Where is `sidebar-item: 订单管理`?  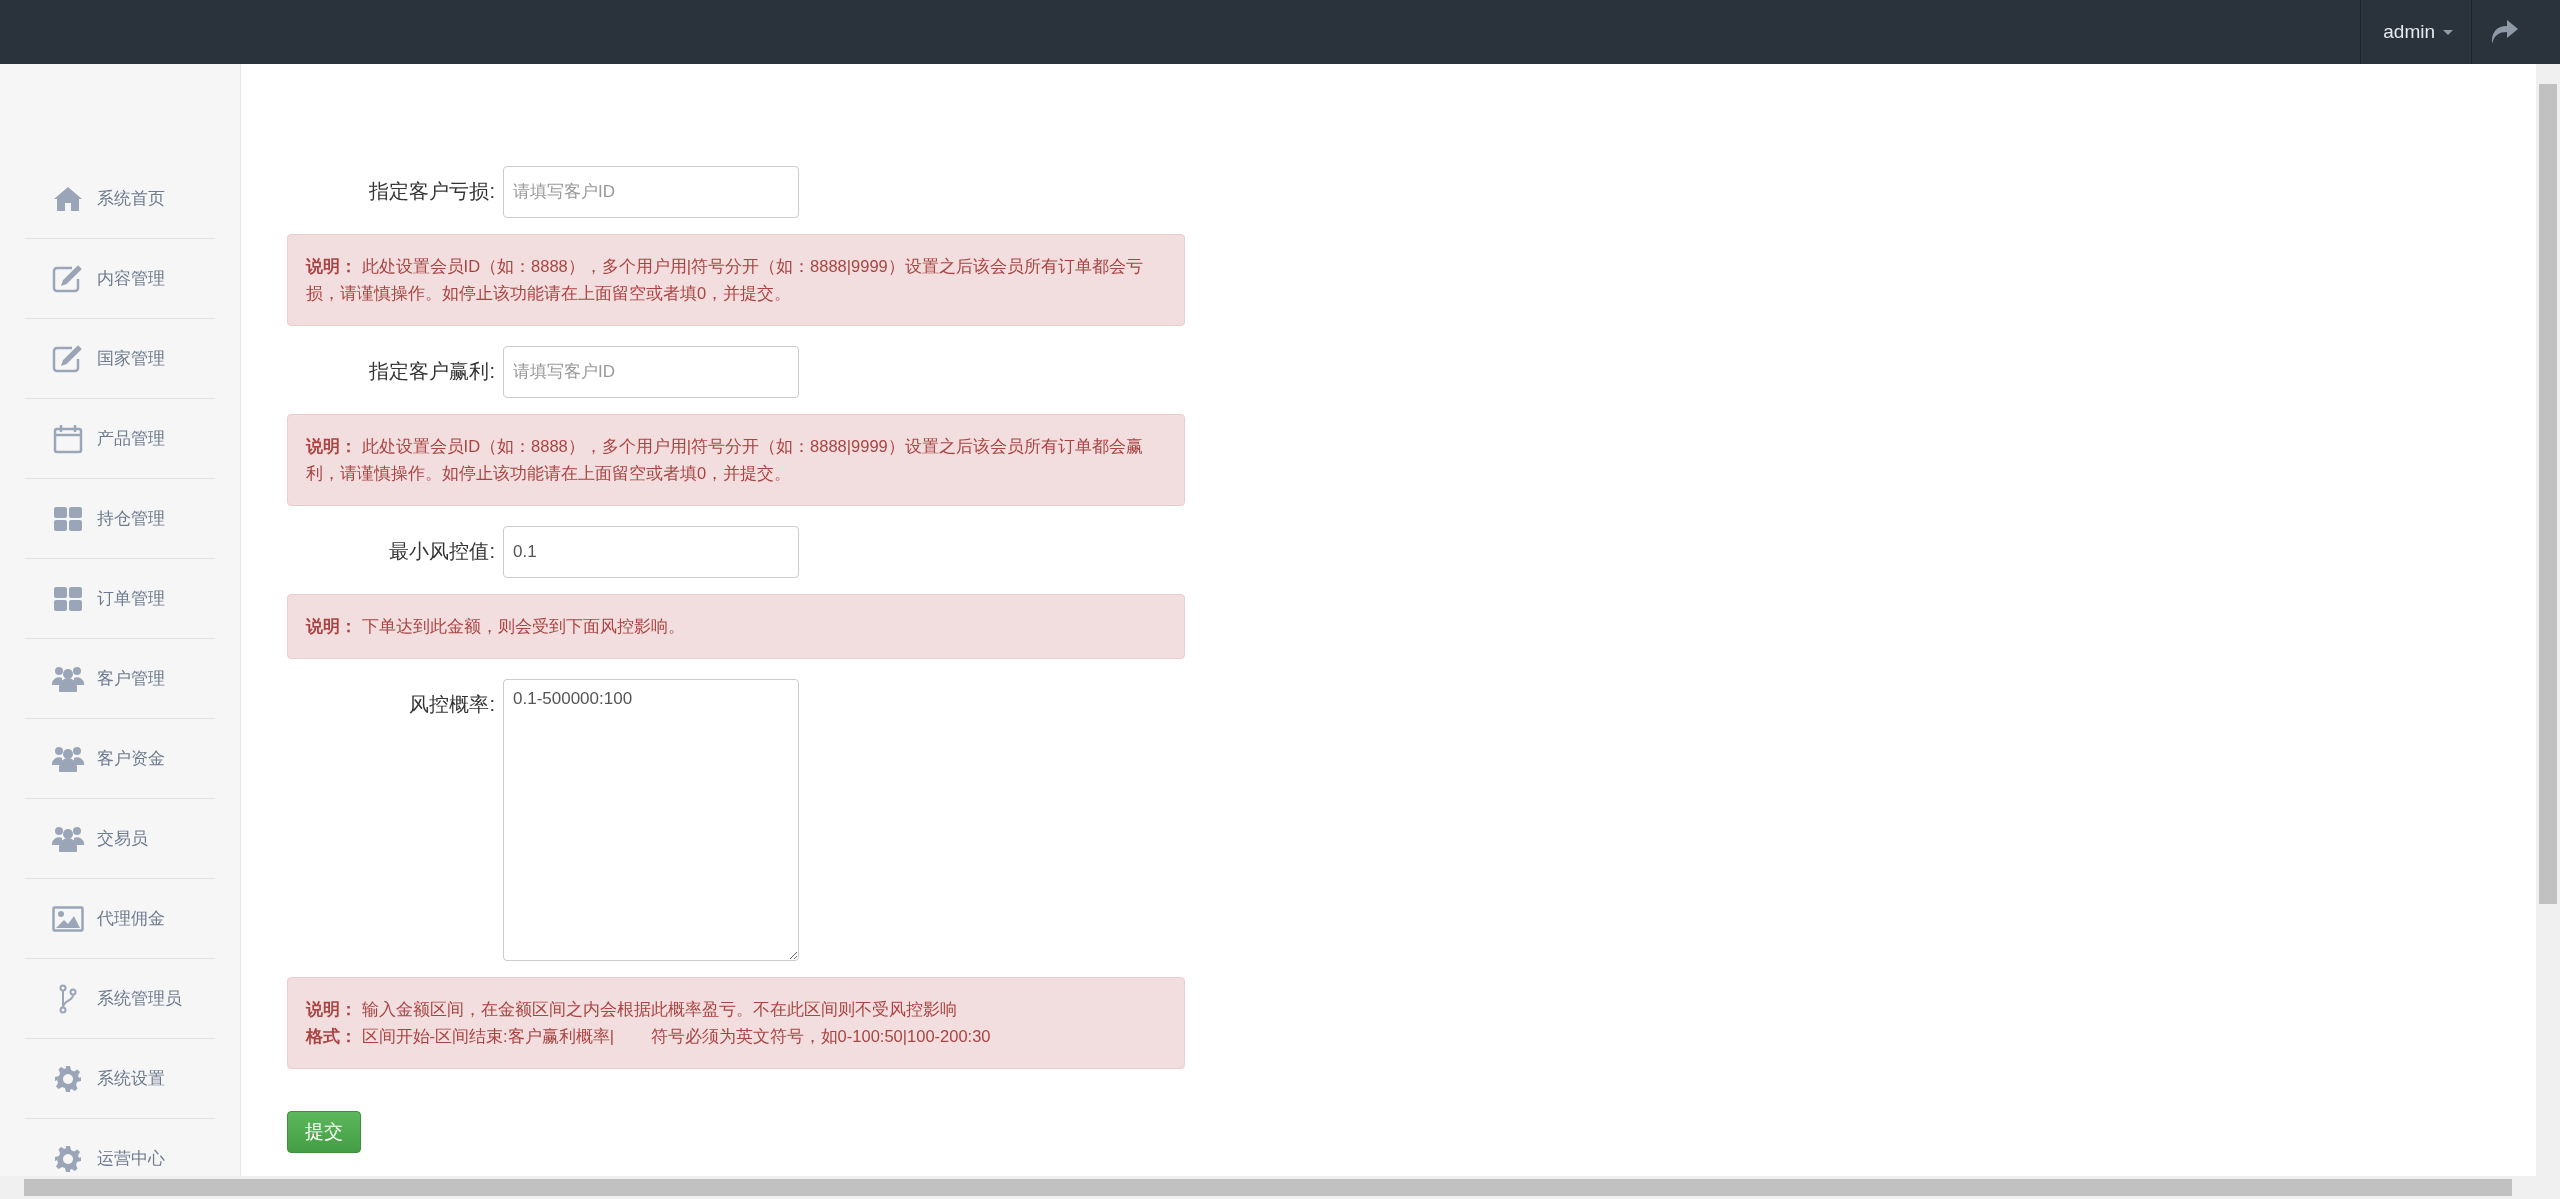
sidebar-item: 订单管理 is located at coordinates (120, 599).